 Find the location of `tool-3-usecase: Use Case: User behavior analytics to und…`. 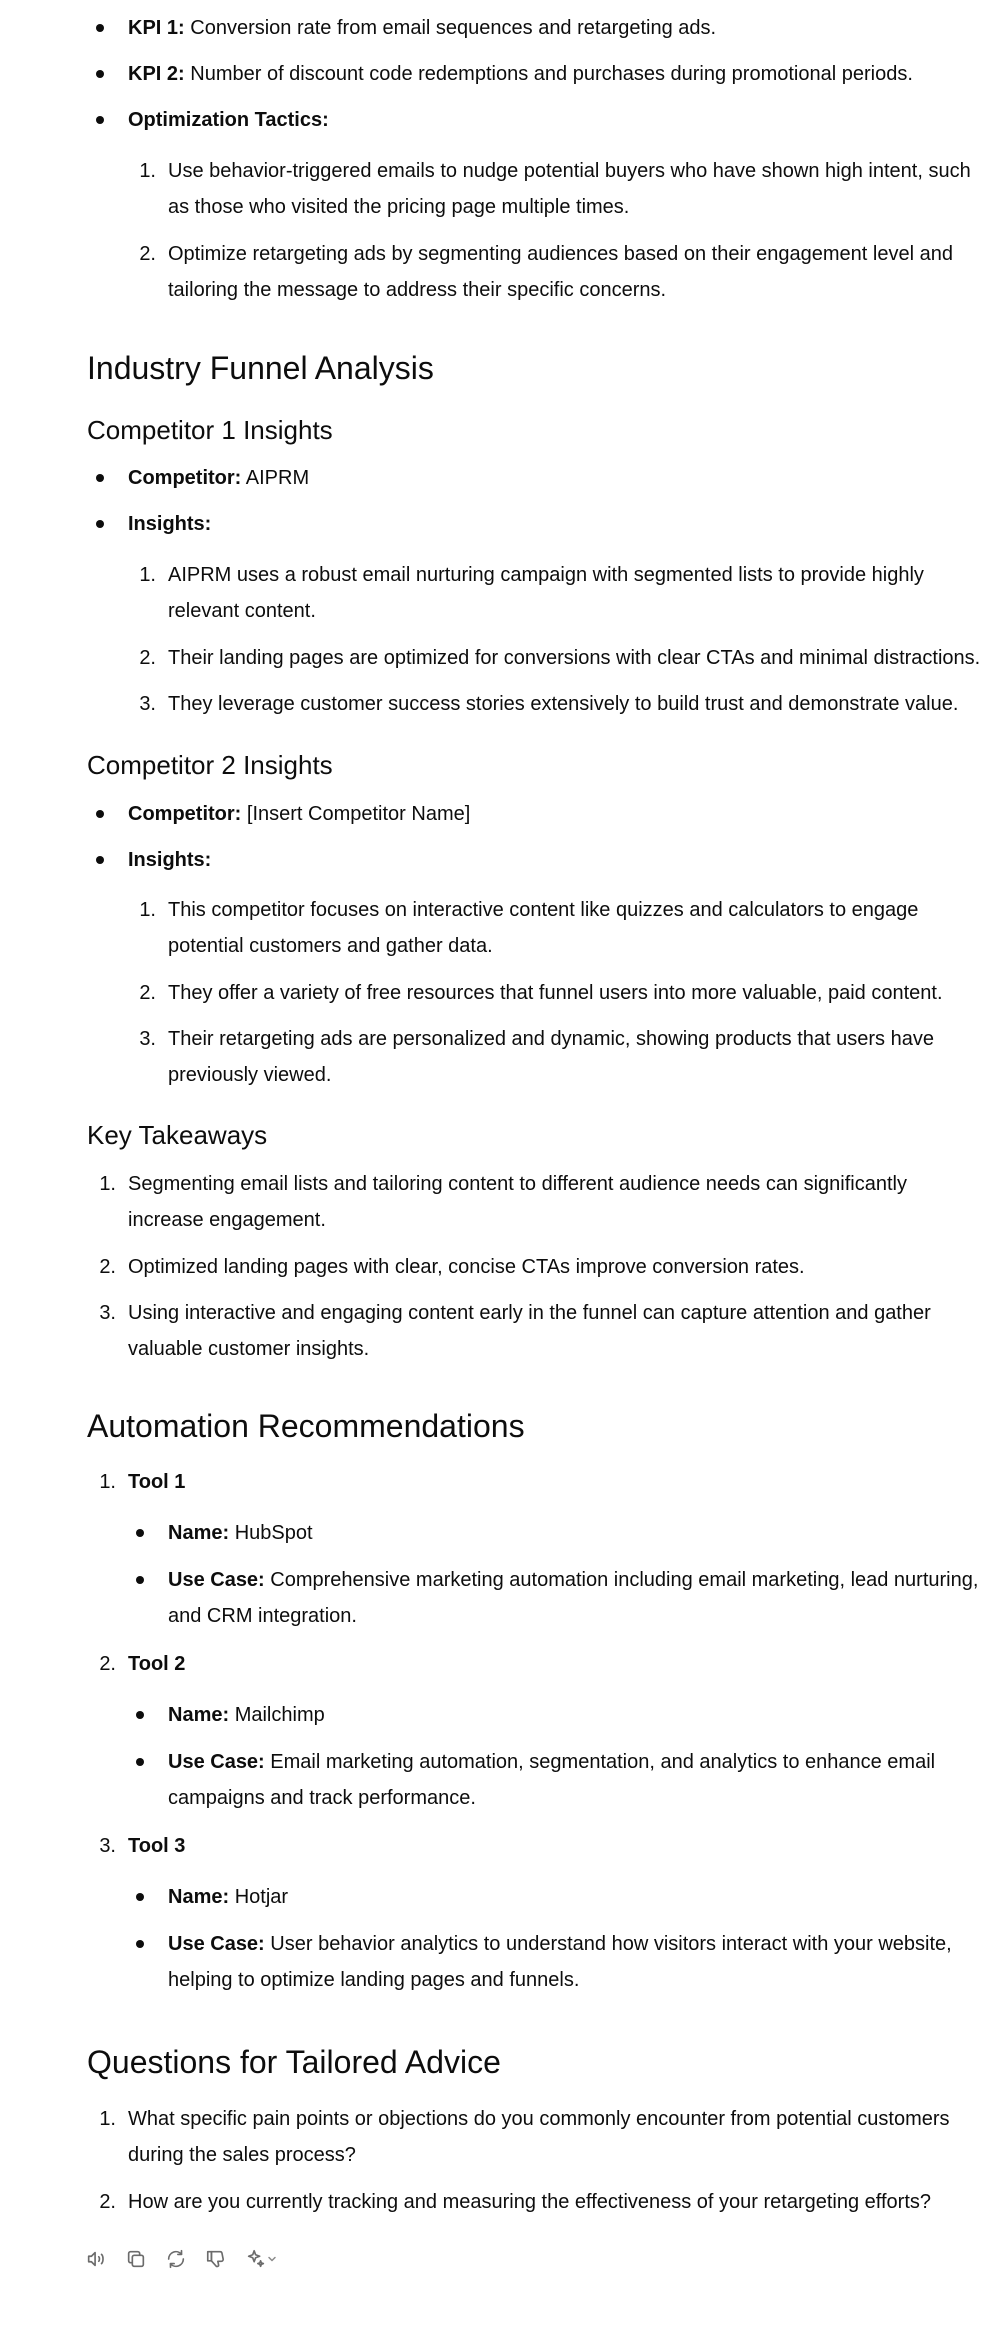

tool-3-usecase: Use Case: User behavior analytics to und… is located at coordinates (560, 1944).